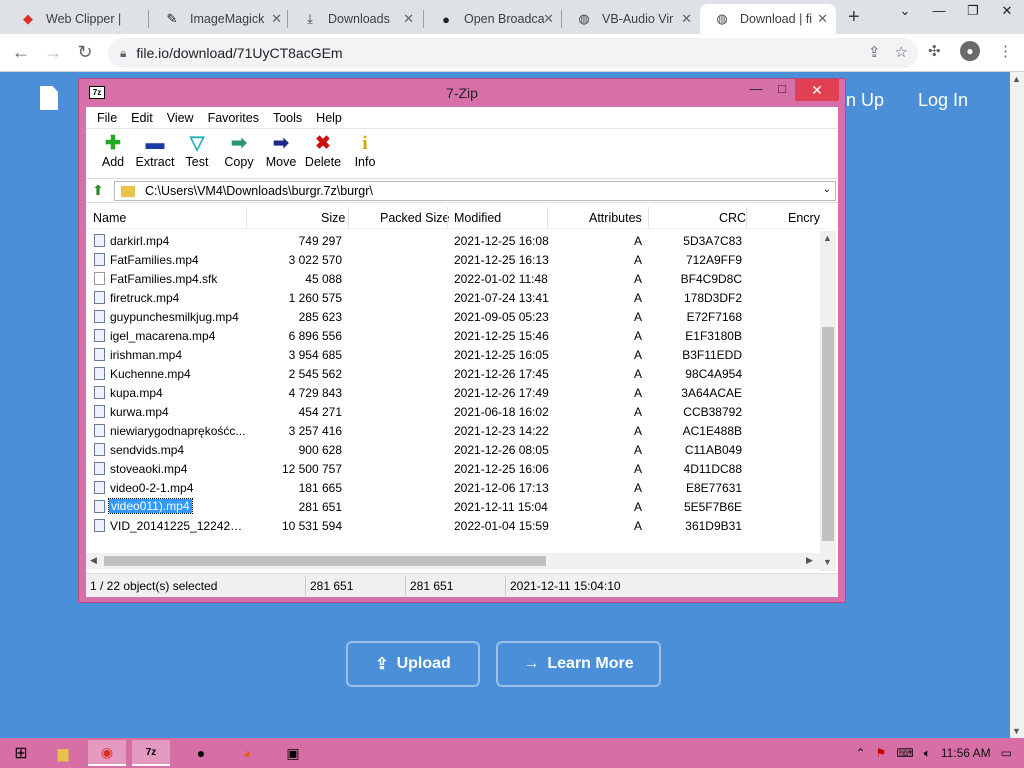 This screenshot has height=768, width=1024. What do you see at coordinates (865, 100) in the screenshot?
I see `signup-link: n Up` at bounding box center [865, 100].